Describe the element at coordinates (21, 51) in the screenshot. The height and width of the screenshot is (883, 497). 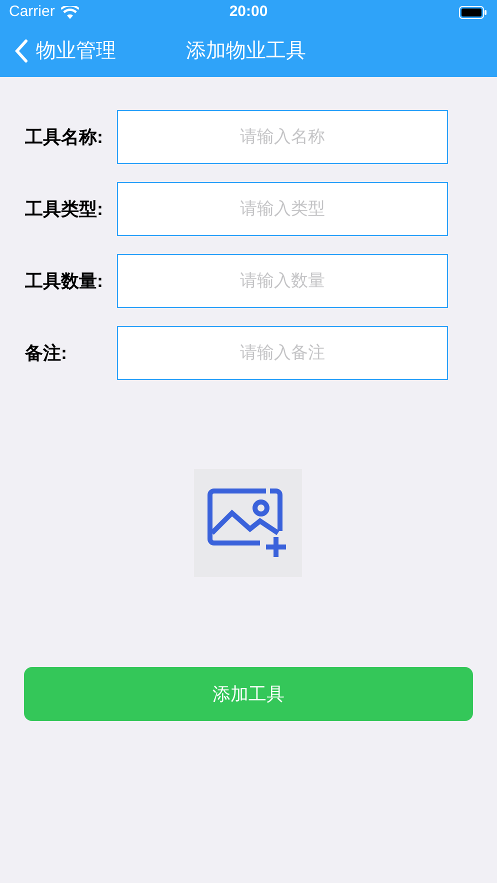
I see `chevron-left-icon` at that location.